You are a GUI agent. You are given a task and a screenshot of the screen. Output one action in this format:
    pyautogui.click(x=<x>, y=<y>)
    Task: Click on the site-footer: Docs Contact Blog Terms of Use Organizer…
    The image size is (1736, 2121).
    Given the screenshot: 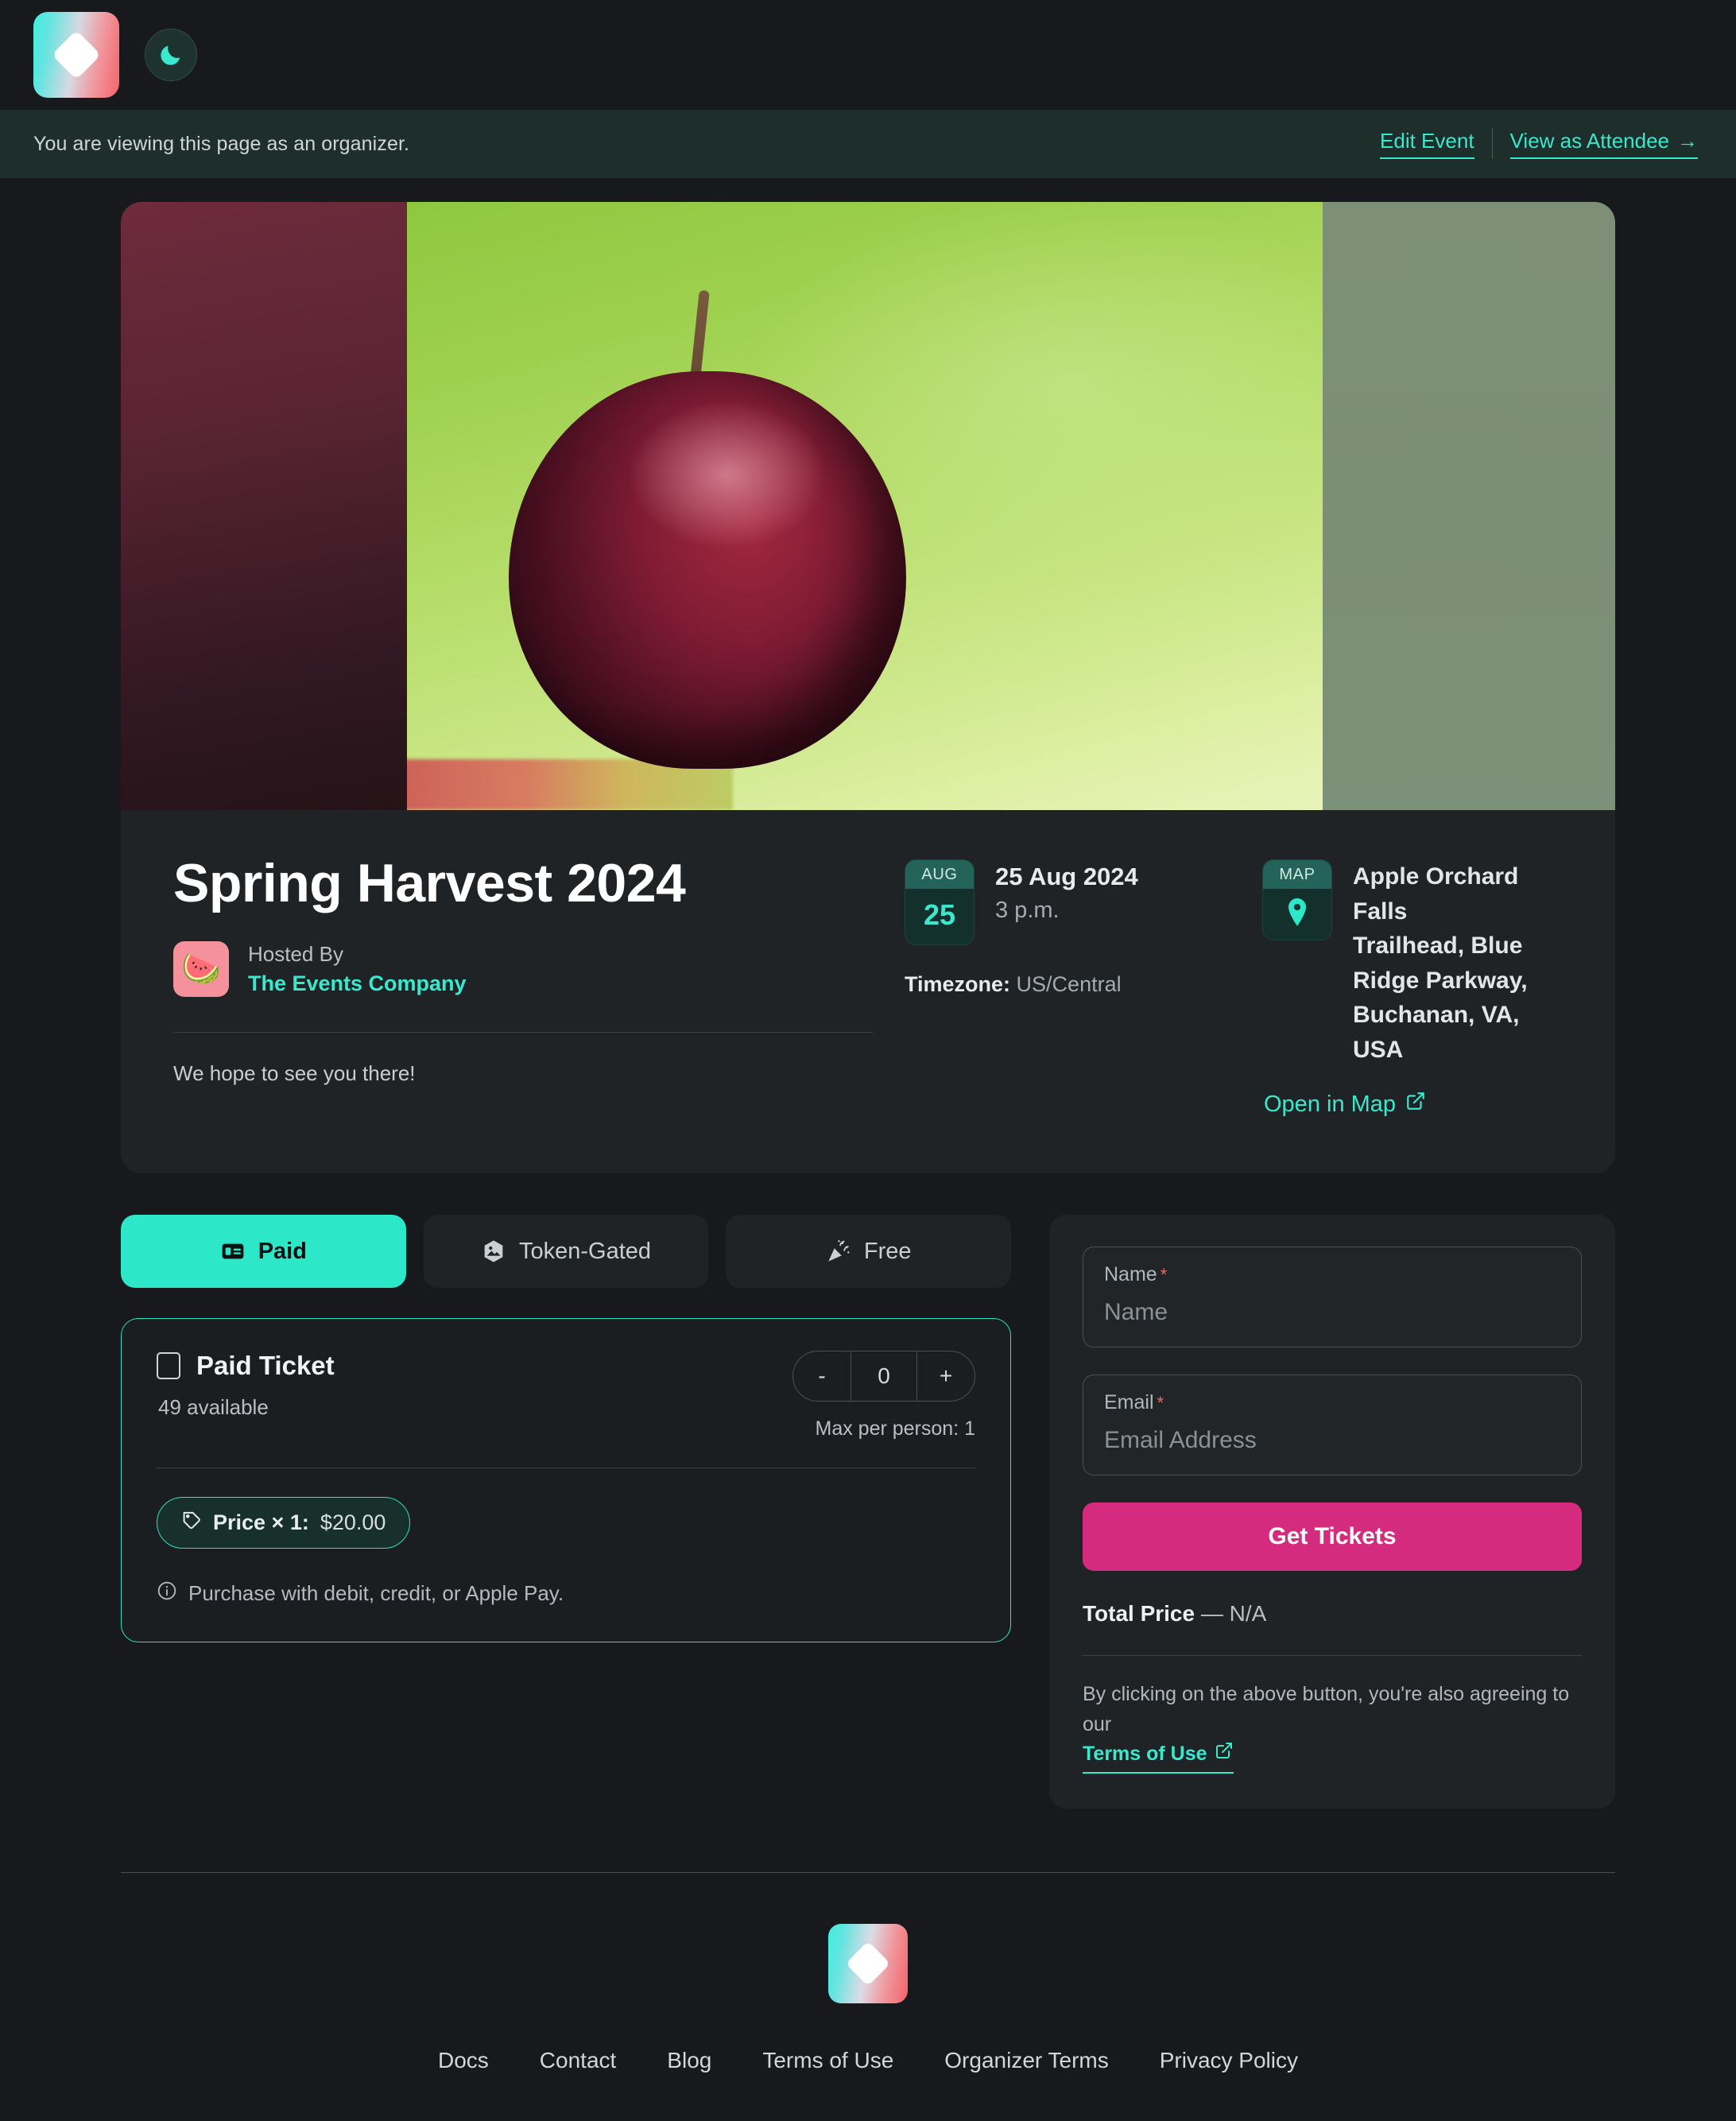 What is the action you would take?
    pyautogui.click(x=868, y=1973)
    